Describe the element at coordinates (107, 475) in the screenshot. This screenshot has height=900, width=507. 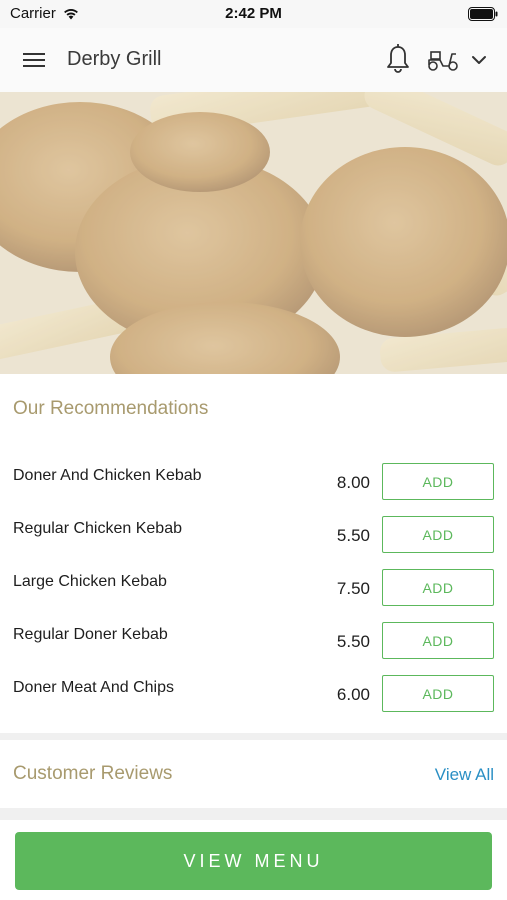
I see `menu-item-name: Doner And Chicken Kebab` at that location.